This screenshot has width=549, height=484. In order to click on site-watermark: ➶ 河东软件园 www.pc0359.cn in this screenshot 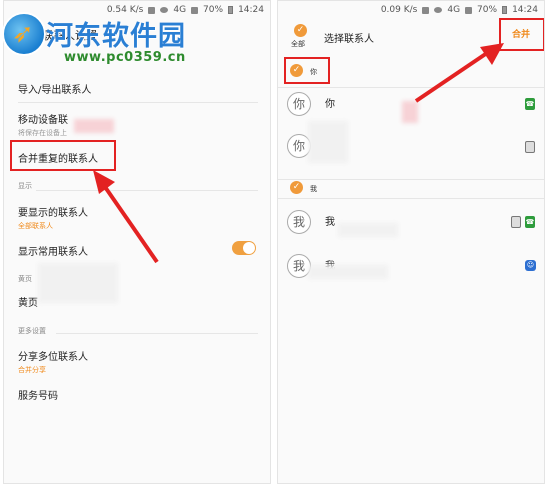, I will do `click(107, 40)`.